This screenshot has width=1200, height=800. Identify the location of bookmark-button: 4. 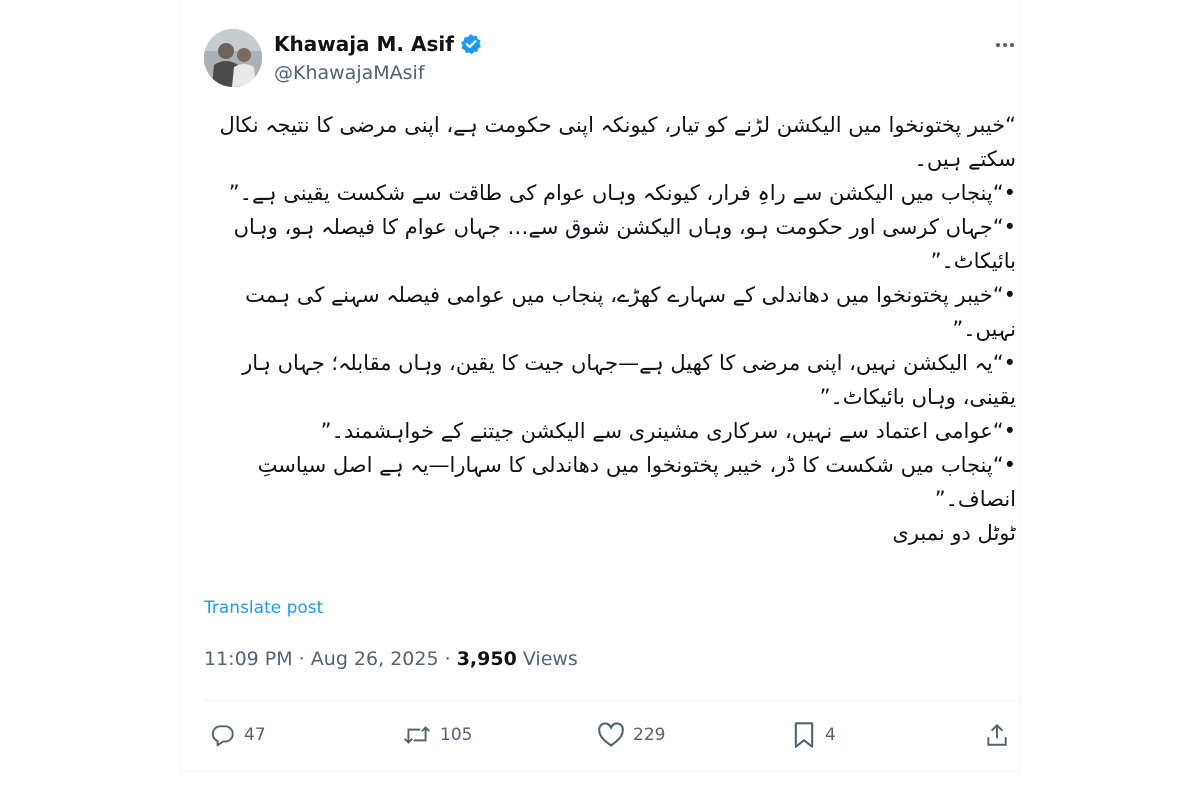
(813, 735).